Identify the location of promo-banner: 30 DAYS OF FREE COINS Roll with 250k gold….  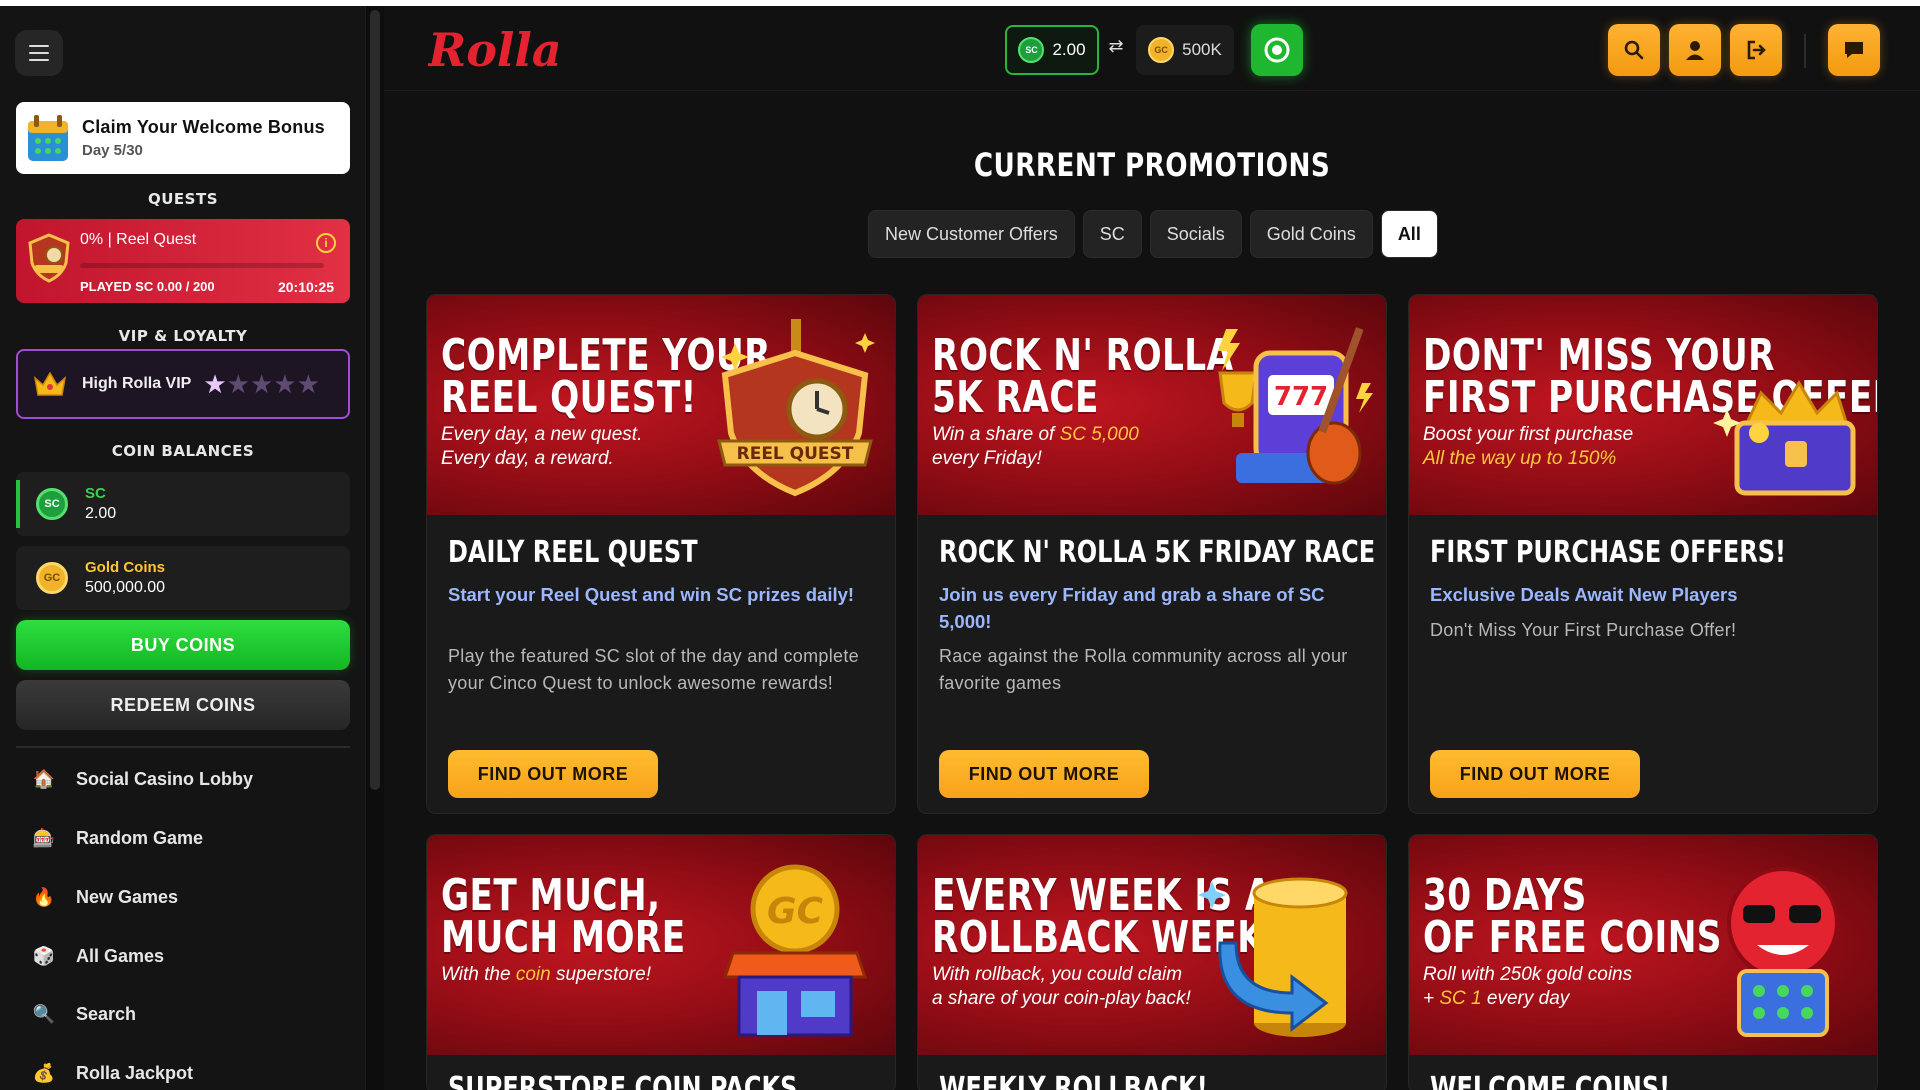
(1643, 945).